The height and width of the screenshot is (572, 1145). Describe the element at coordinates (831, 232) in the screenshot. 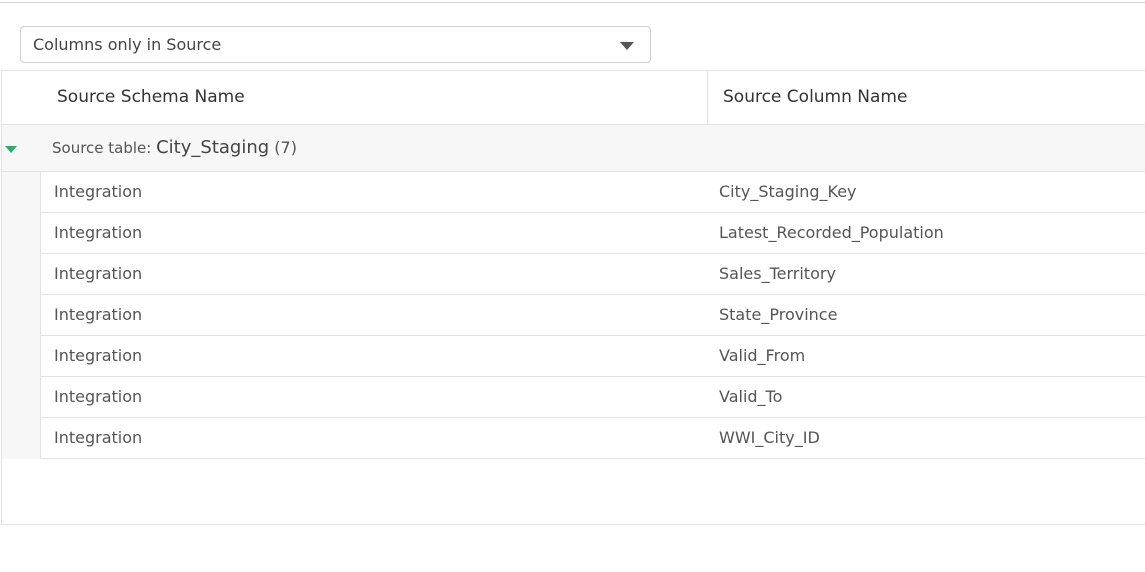

I see `column-cell: Latest_Recorded_Population` at that location.